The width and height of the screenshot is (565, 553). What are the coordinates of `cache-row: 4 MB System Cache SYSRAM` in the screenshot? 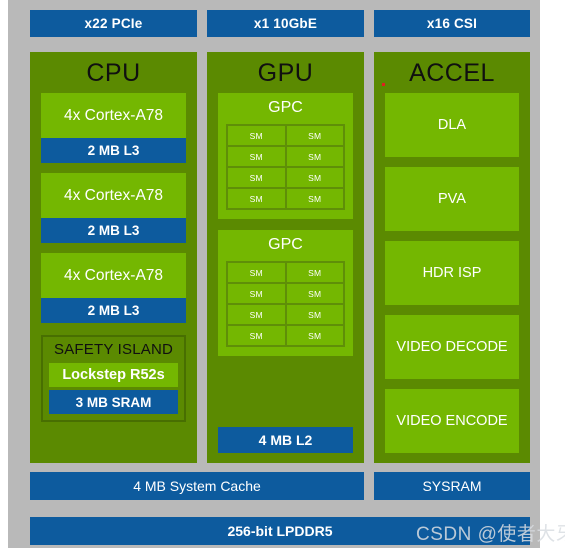 It's located at (280, 486).